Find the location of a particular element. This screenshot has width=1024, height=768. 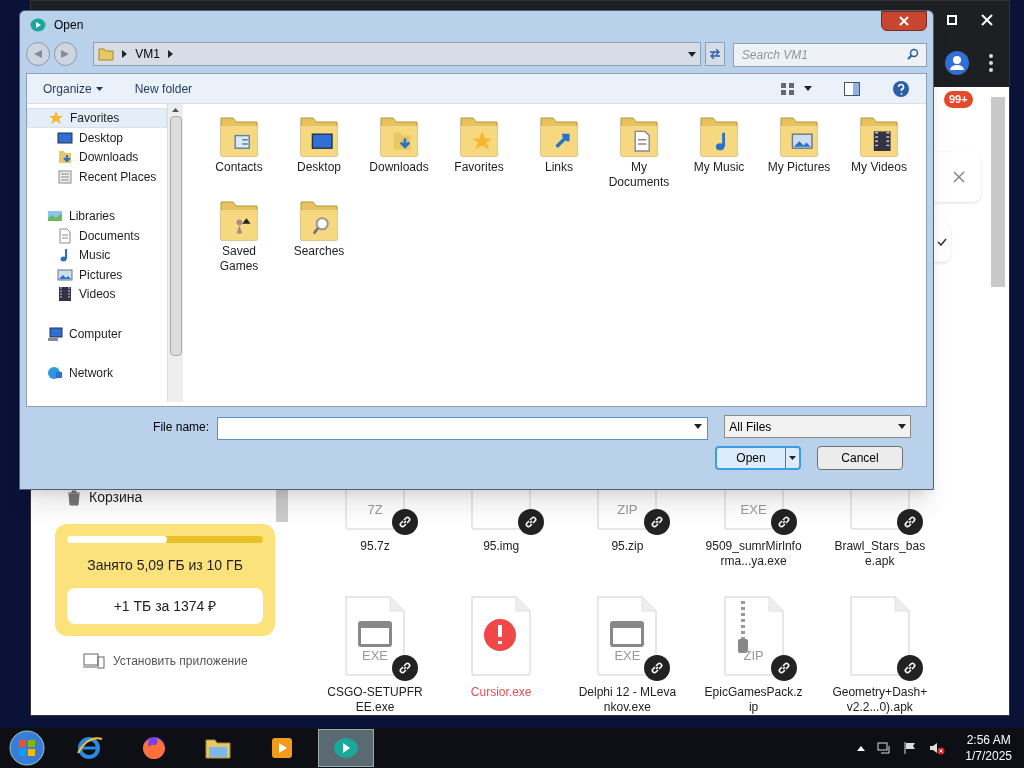

document-icon is located at coordinates (65, 235).